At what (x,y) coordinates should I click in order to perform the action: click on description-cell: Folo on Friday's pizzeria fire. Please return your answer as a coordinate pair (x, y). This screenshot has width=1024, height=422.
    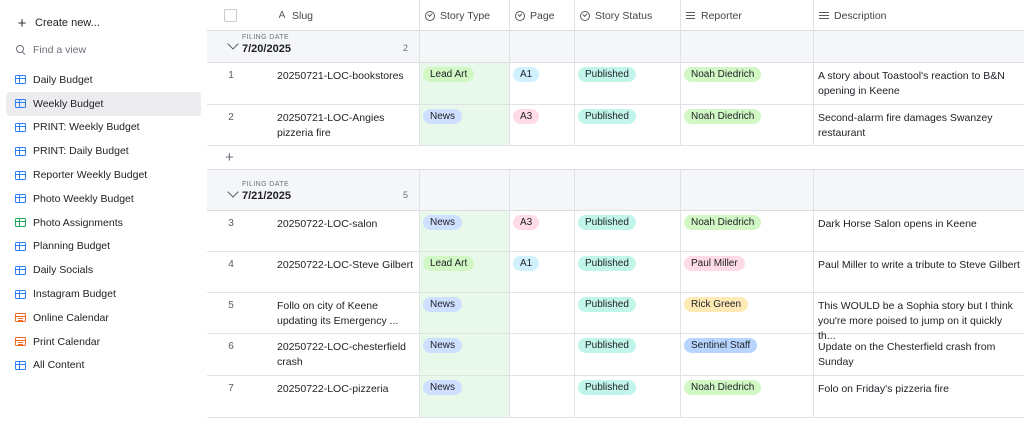
    Looking at the image, I should click on (920, 389).